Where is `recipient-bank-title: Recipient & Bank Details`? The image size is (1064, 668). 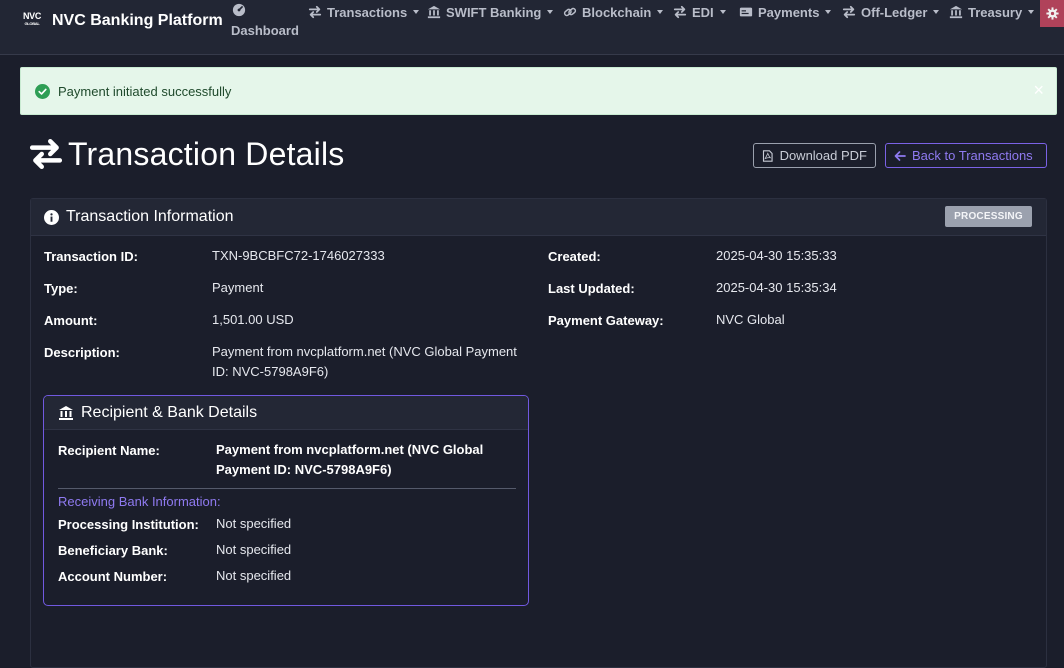
recipient-bank-title: Recipient & Bank Details is located at coordinates (169, 412).